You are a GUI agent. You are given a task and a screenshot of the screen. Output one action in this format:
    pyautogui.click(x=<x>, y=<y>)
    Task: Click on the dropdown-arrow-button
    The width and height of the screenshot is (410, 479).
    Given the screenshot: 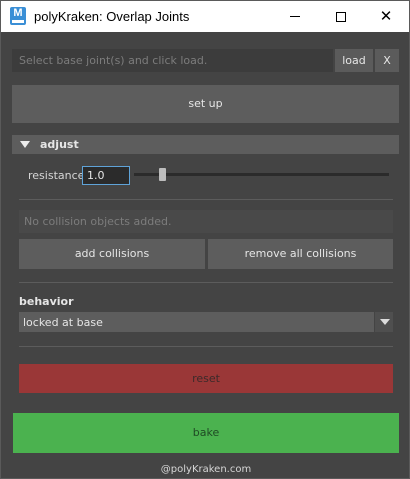 What is the action you would take?
    pyautogui.click(x=383, y=322)
    